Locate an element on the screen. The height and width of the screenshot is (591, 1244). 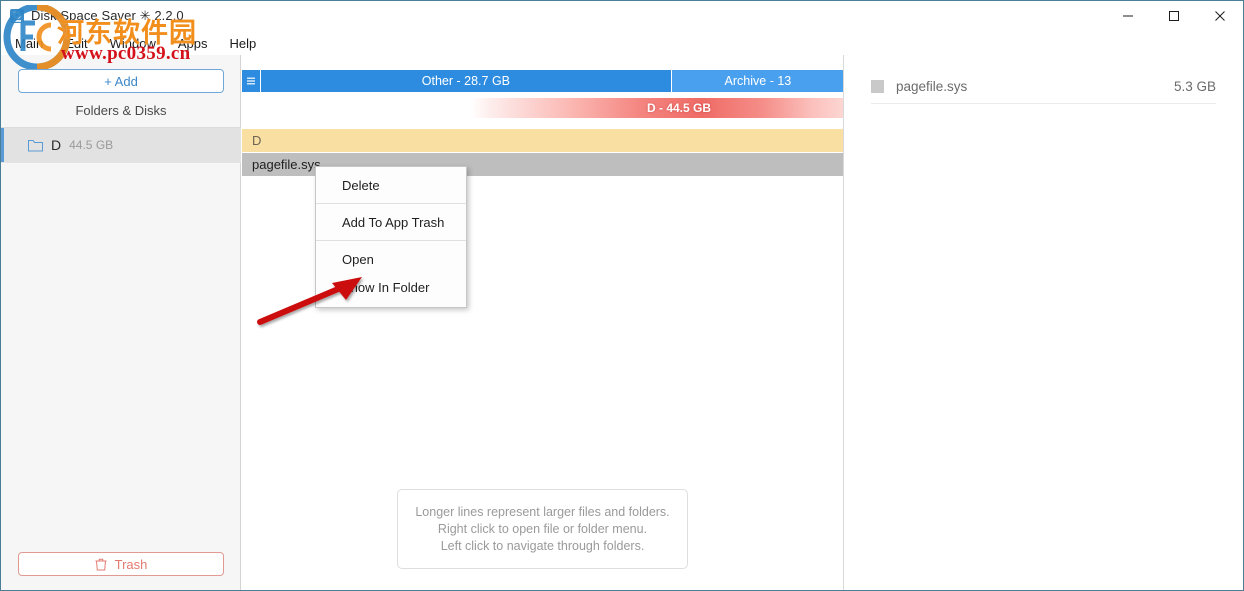
details-entry-divider is located at coordinates (1043, 103).